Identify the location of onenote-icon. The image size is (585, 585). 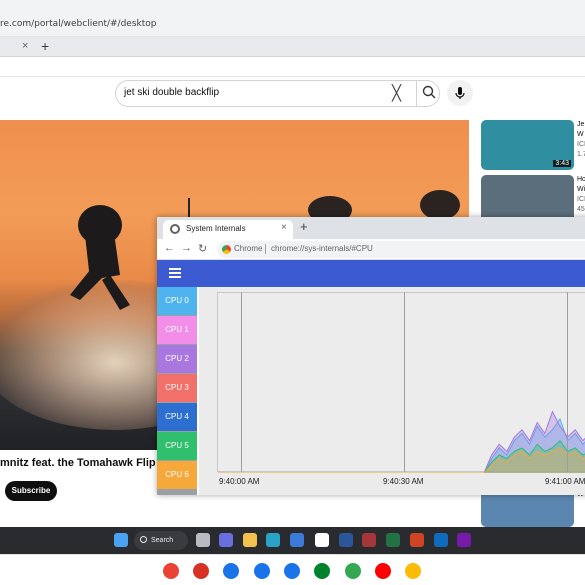
(464, 540).